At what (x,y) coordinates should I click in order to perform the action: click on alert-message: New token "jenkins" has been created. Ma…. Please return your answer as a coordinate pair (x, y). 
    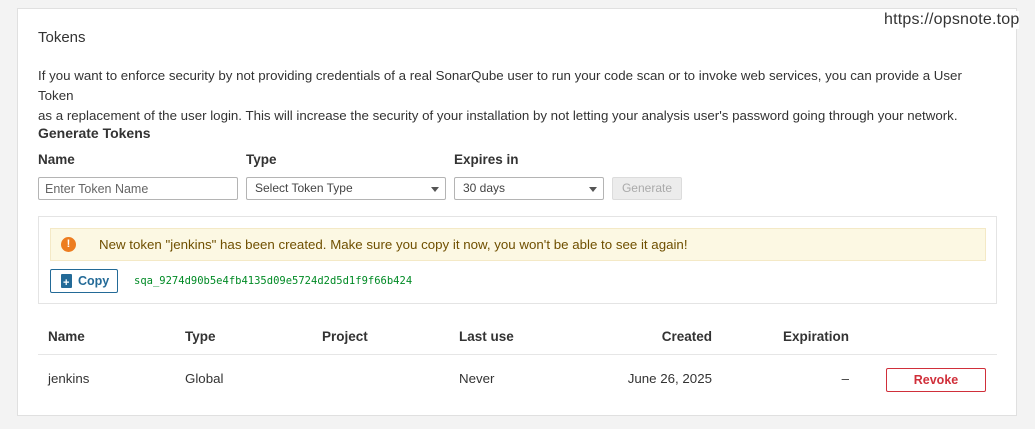
    Looking at the image, I should click on (393, 244).